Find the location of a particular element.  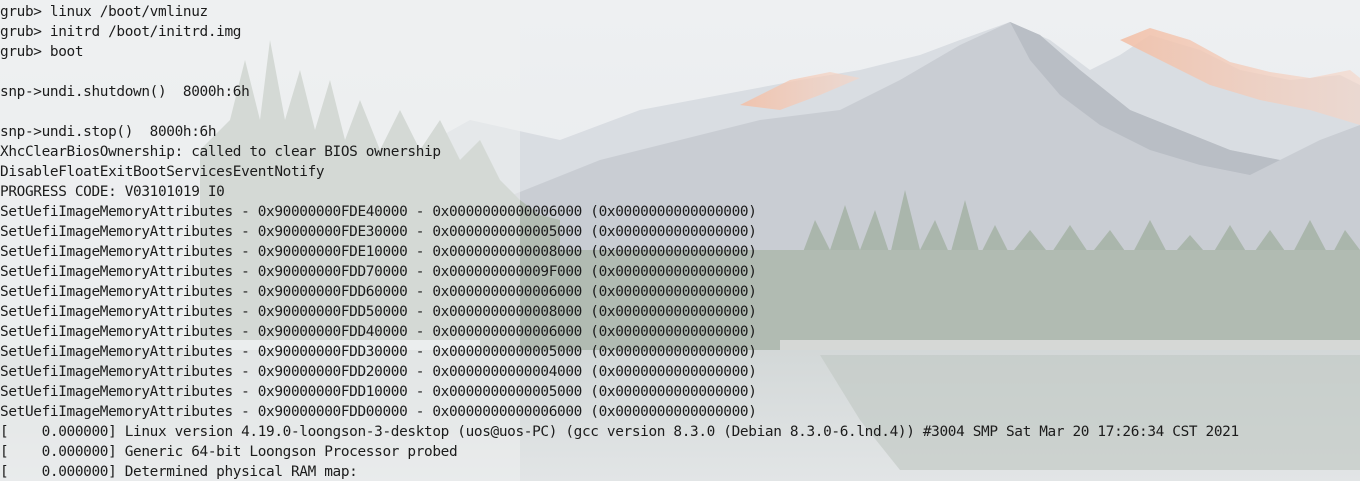

console-line: DisableFloatExitBootServicesEventNotify is located at coordinates (162, 172).